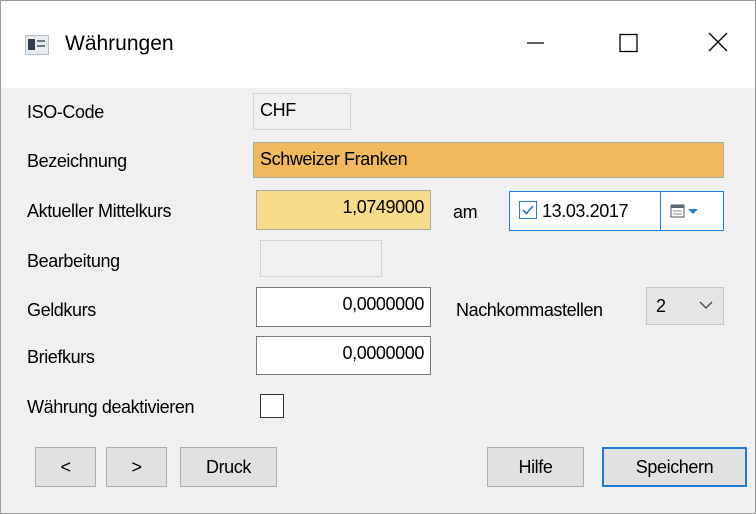  I want to click on briefkurs-label: Briefkurs, so click(61, 357).